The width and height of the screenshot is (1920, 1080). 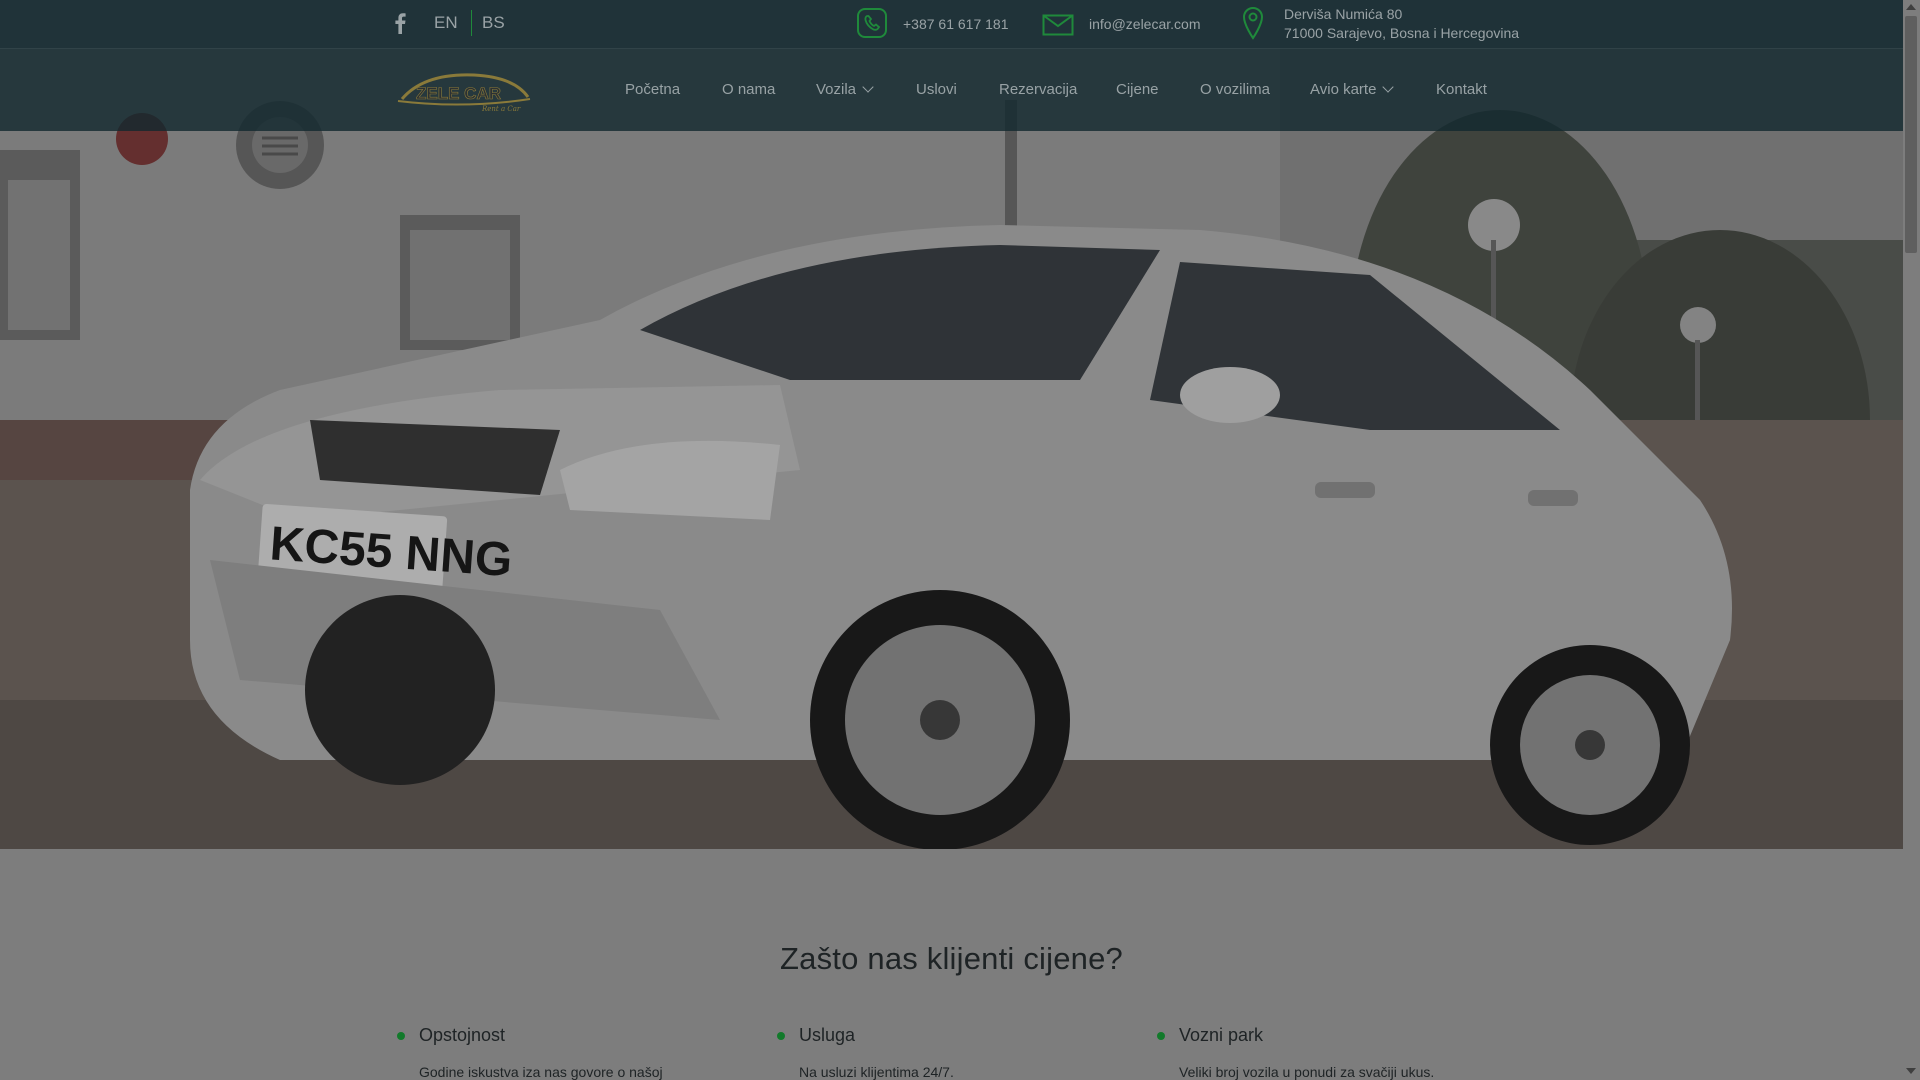 I want to click on nav-item-cijene: Cijene, so click(x=1137, y=89).